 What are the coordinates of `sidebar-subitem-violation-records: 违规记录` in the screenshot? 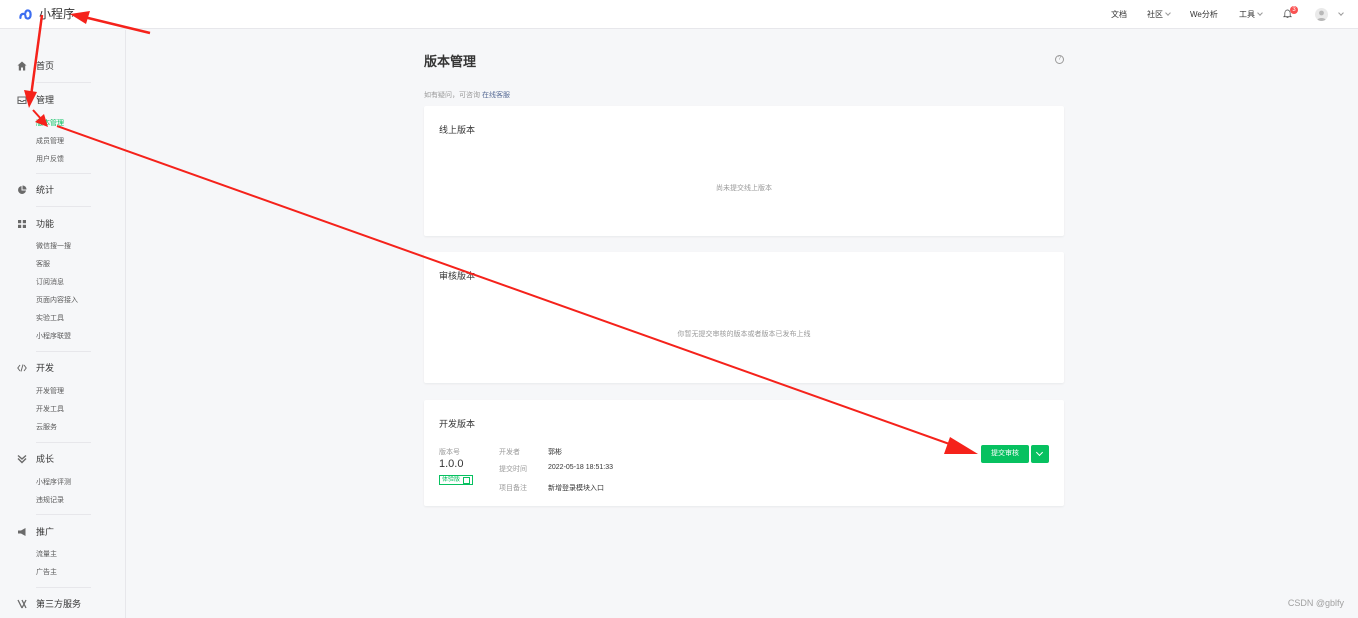 It's located at (50, 501).